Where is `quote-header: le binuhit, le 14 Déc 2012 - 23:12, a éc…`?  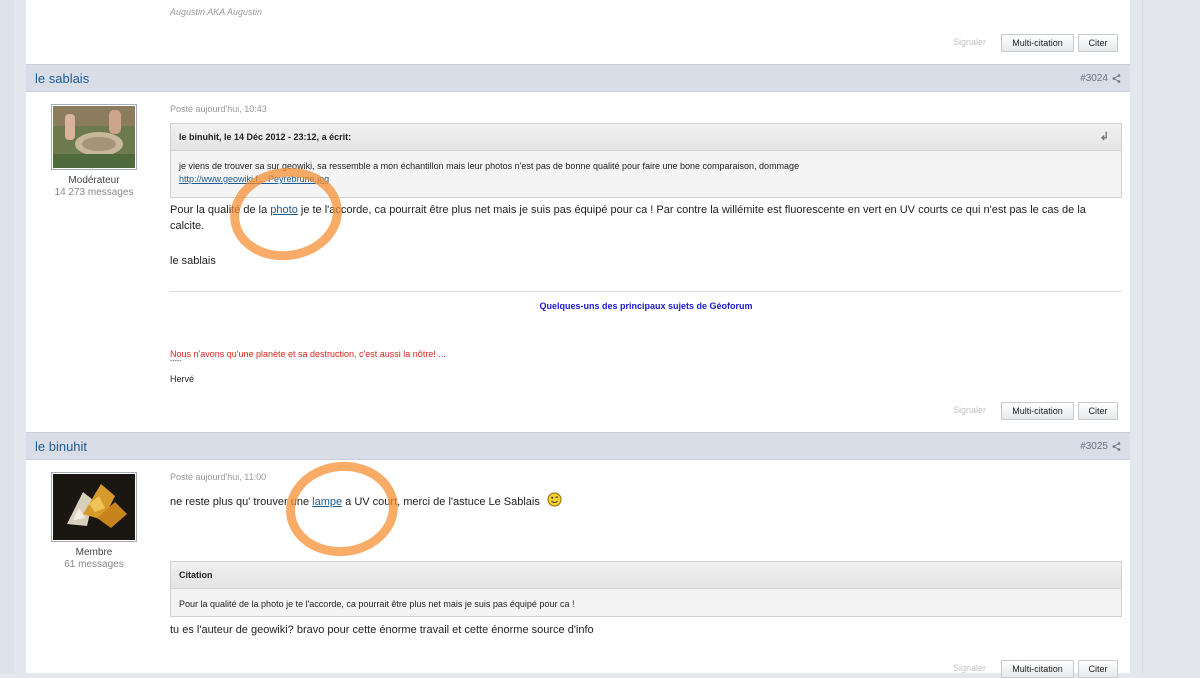
quote-header: le binuhit, le 14 Déc 2012 - 23:12, a éc… is located at coordinates (646, 137).